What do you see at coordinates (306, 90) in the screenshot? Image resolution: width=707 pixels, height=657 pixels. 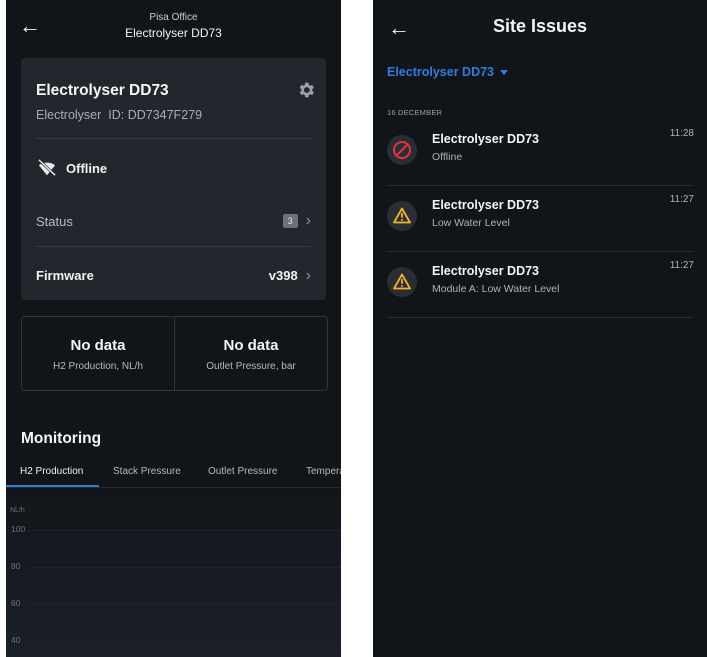 I see `gear-icon` at bounding box center [306, 90].